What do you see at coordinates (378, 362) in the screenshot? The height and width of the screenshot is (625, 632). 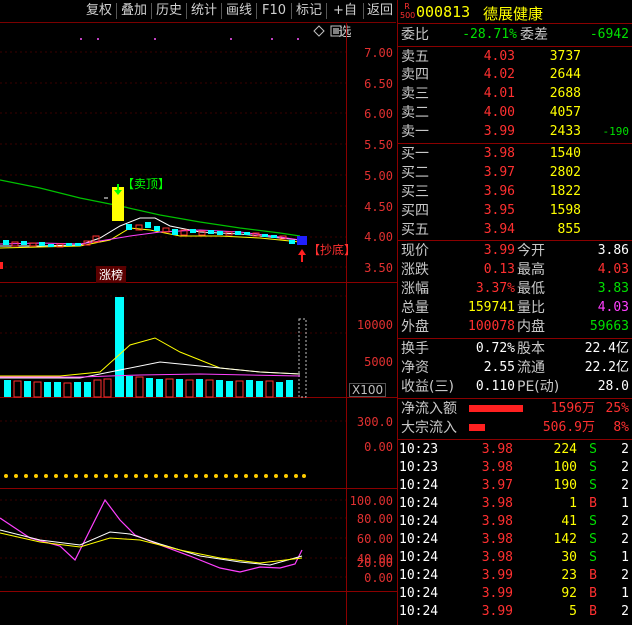 I see `volume-axis-tick: 5000` at bounding box center [378, 362].